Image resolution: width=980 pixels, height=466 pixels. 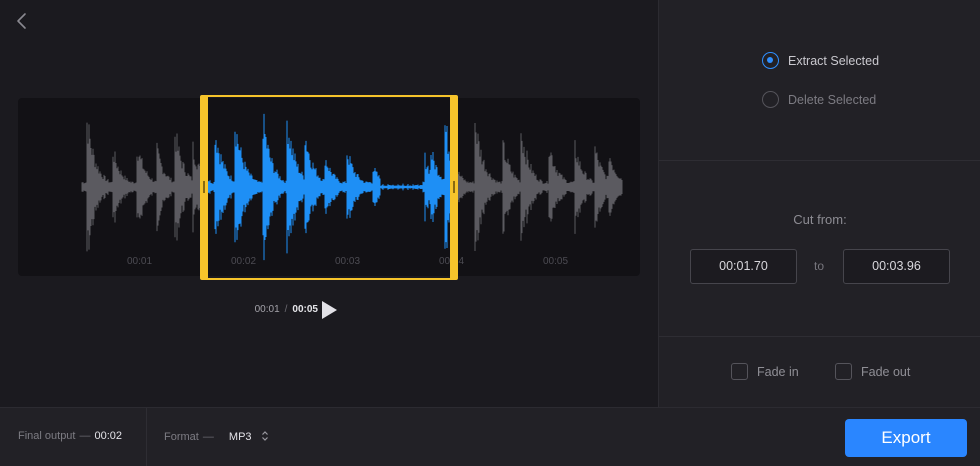 What do you see at coordinates (743, 266) in the screenshot?
I see `cut-from-input: 00:01.70` at bounding box center [743, 266].